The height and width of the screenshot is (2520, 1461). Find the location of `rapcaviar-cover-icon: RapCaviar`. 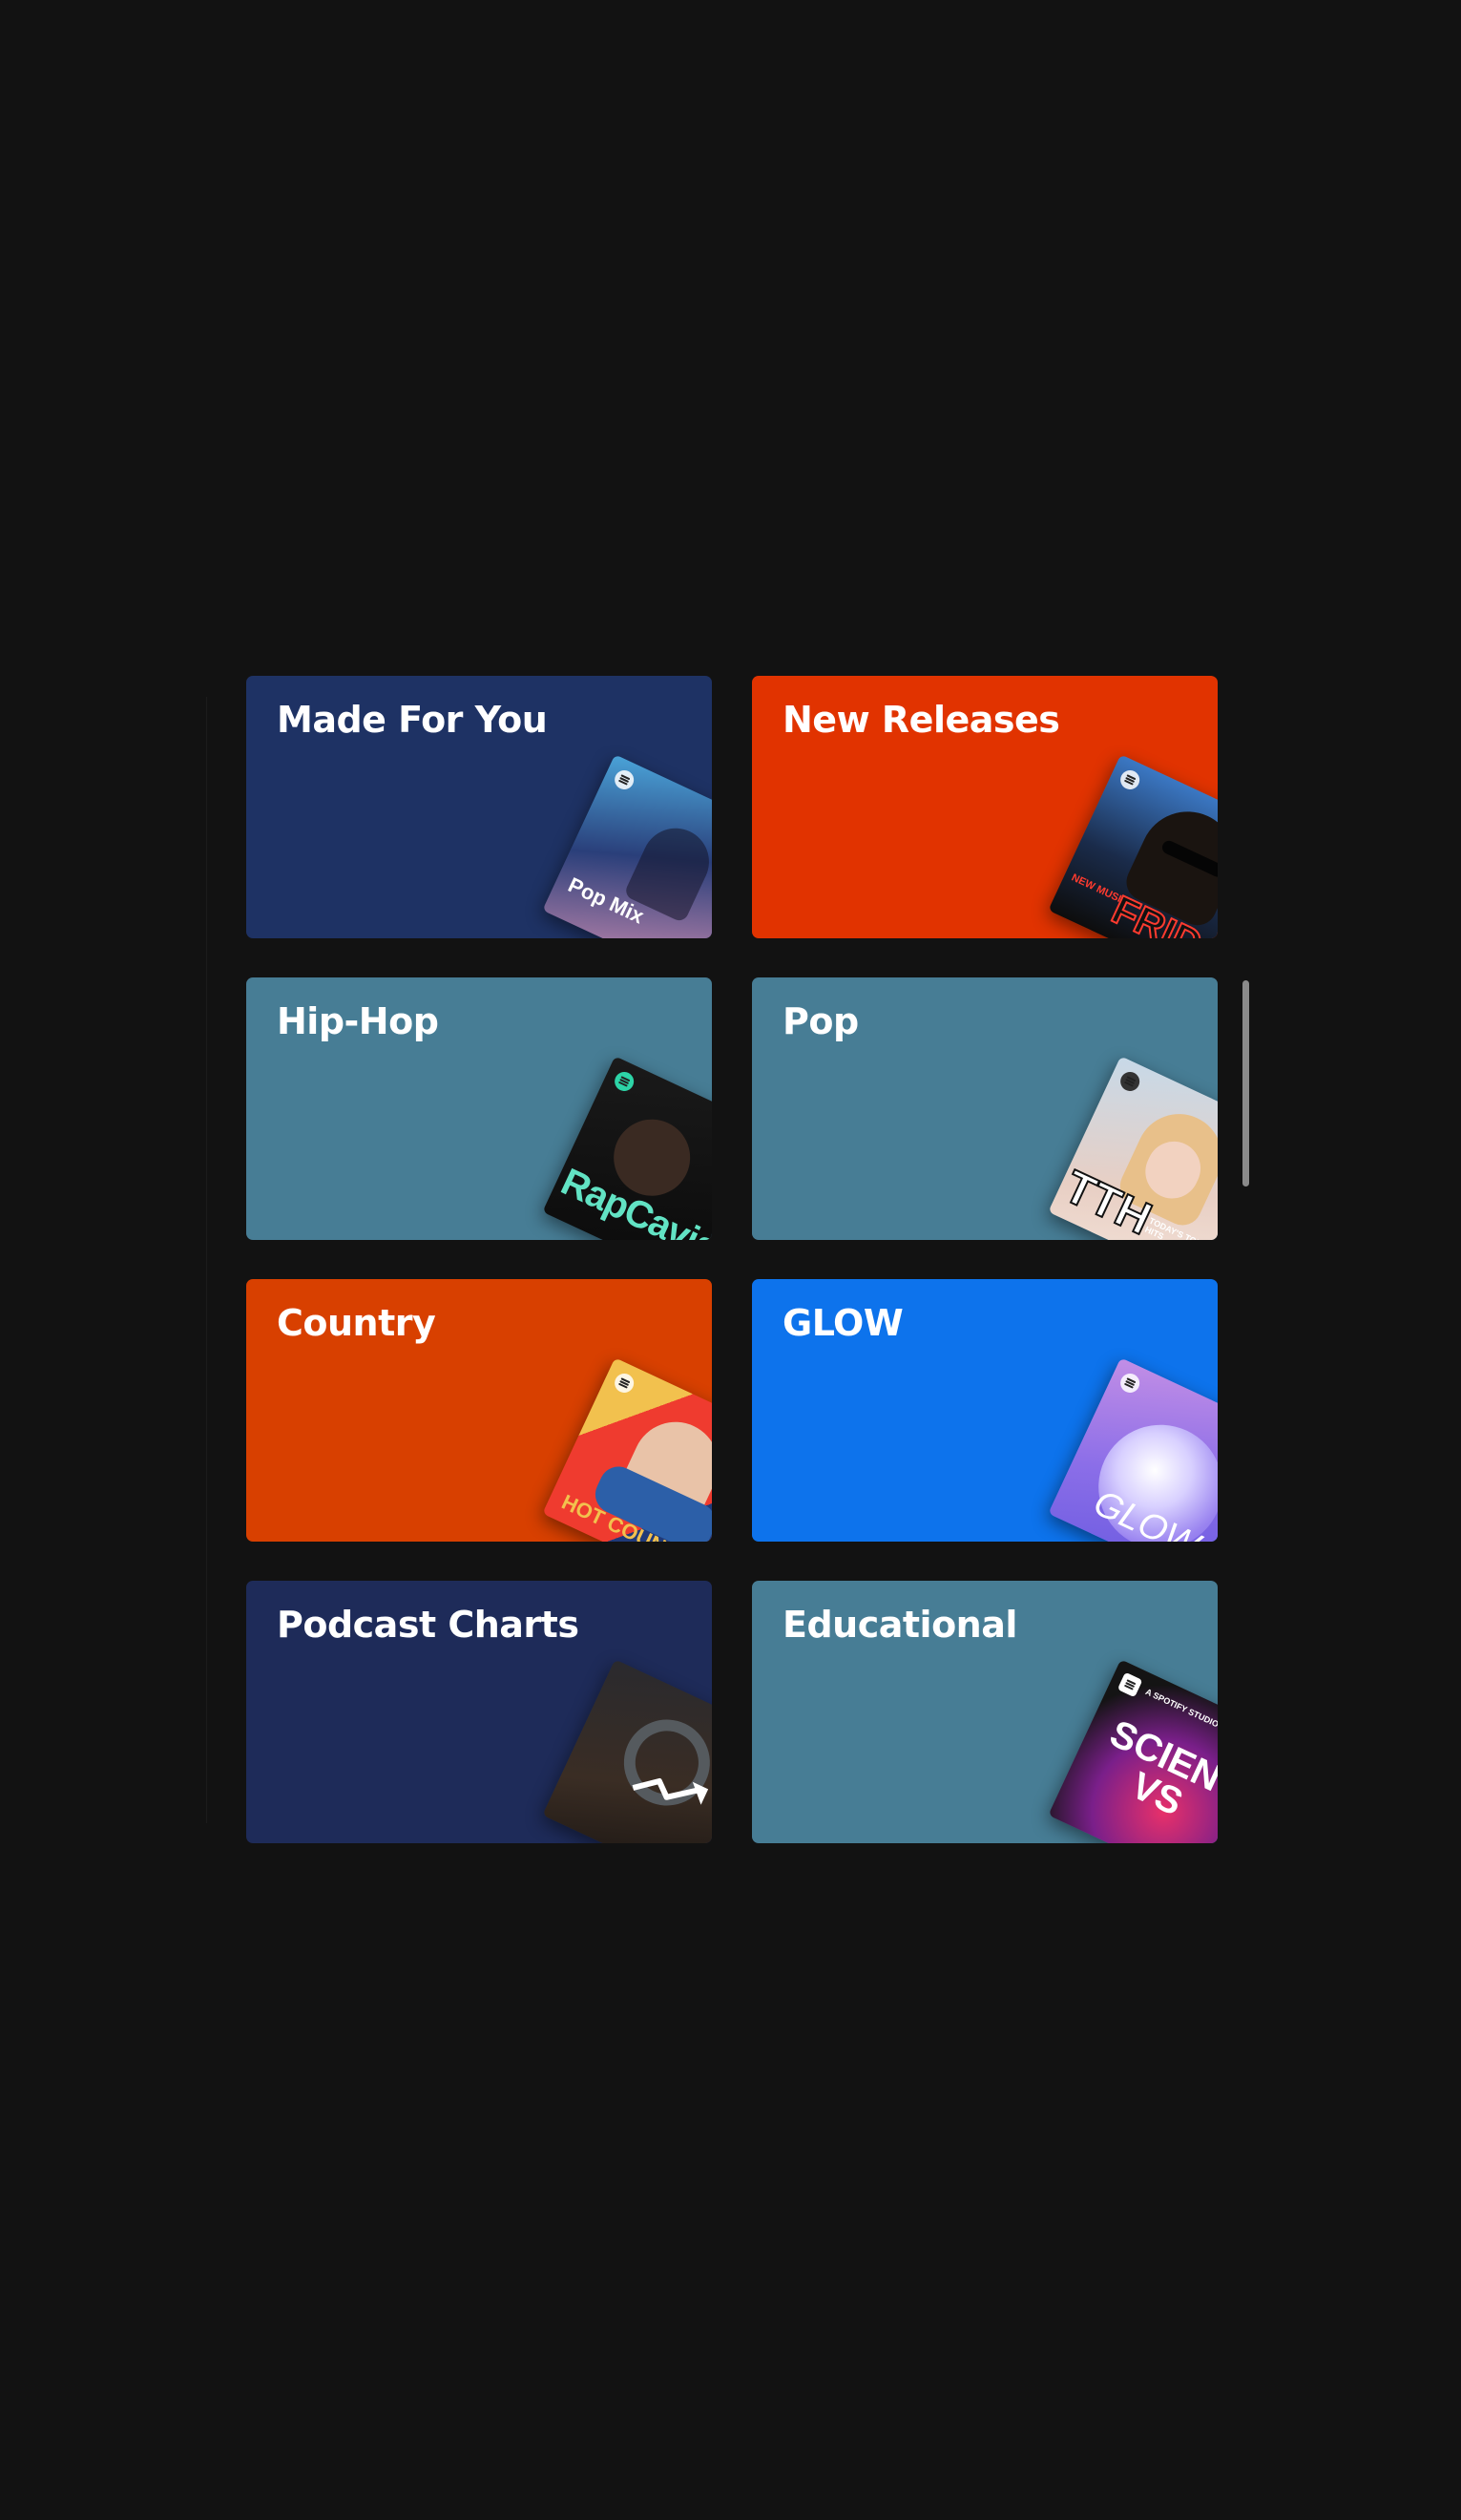

rapcaviar-cover-icon: RapCaviar is located at coordinates (627, 1148).